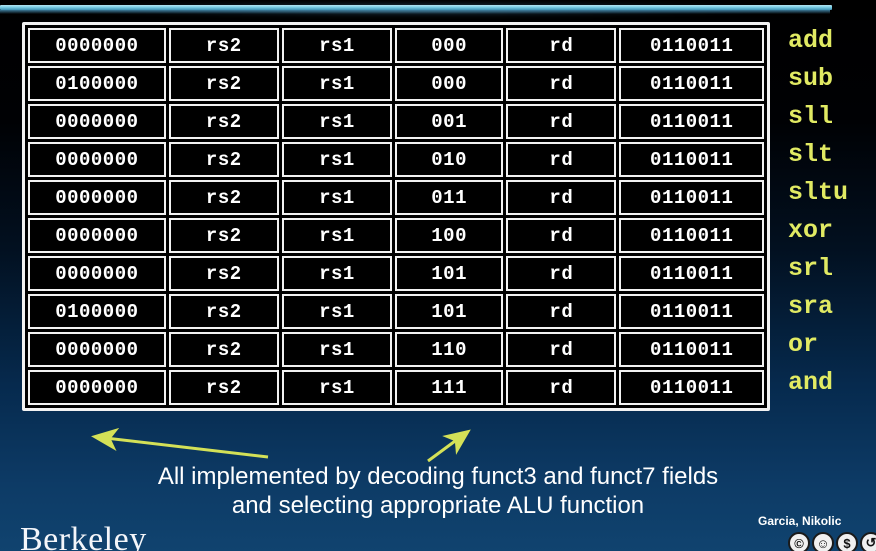 This screenshot has width=876, height=551. I want to click on caption-line-2: and selecting appropriate ALU function, so click(438, 505).